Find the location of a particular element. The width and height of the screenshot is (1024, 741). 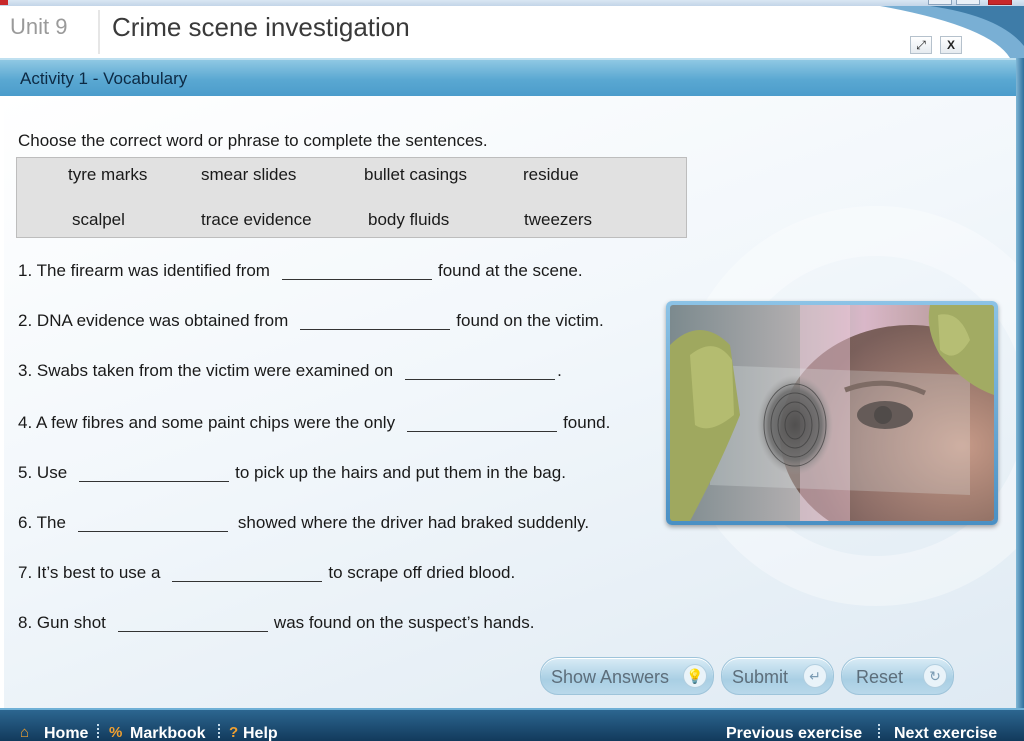

question-text-before: The firearm was identified from is located at coordinates (153, 270).